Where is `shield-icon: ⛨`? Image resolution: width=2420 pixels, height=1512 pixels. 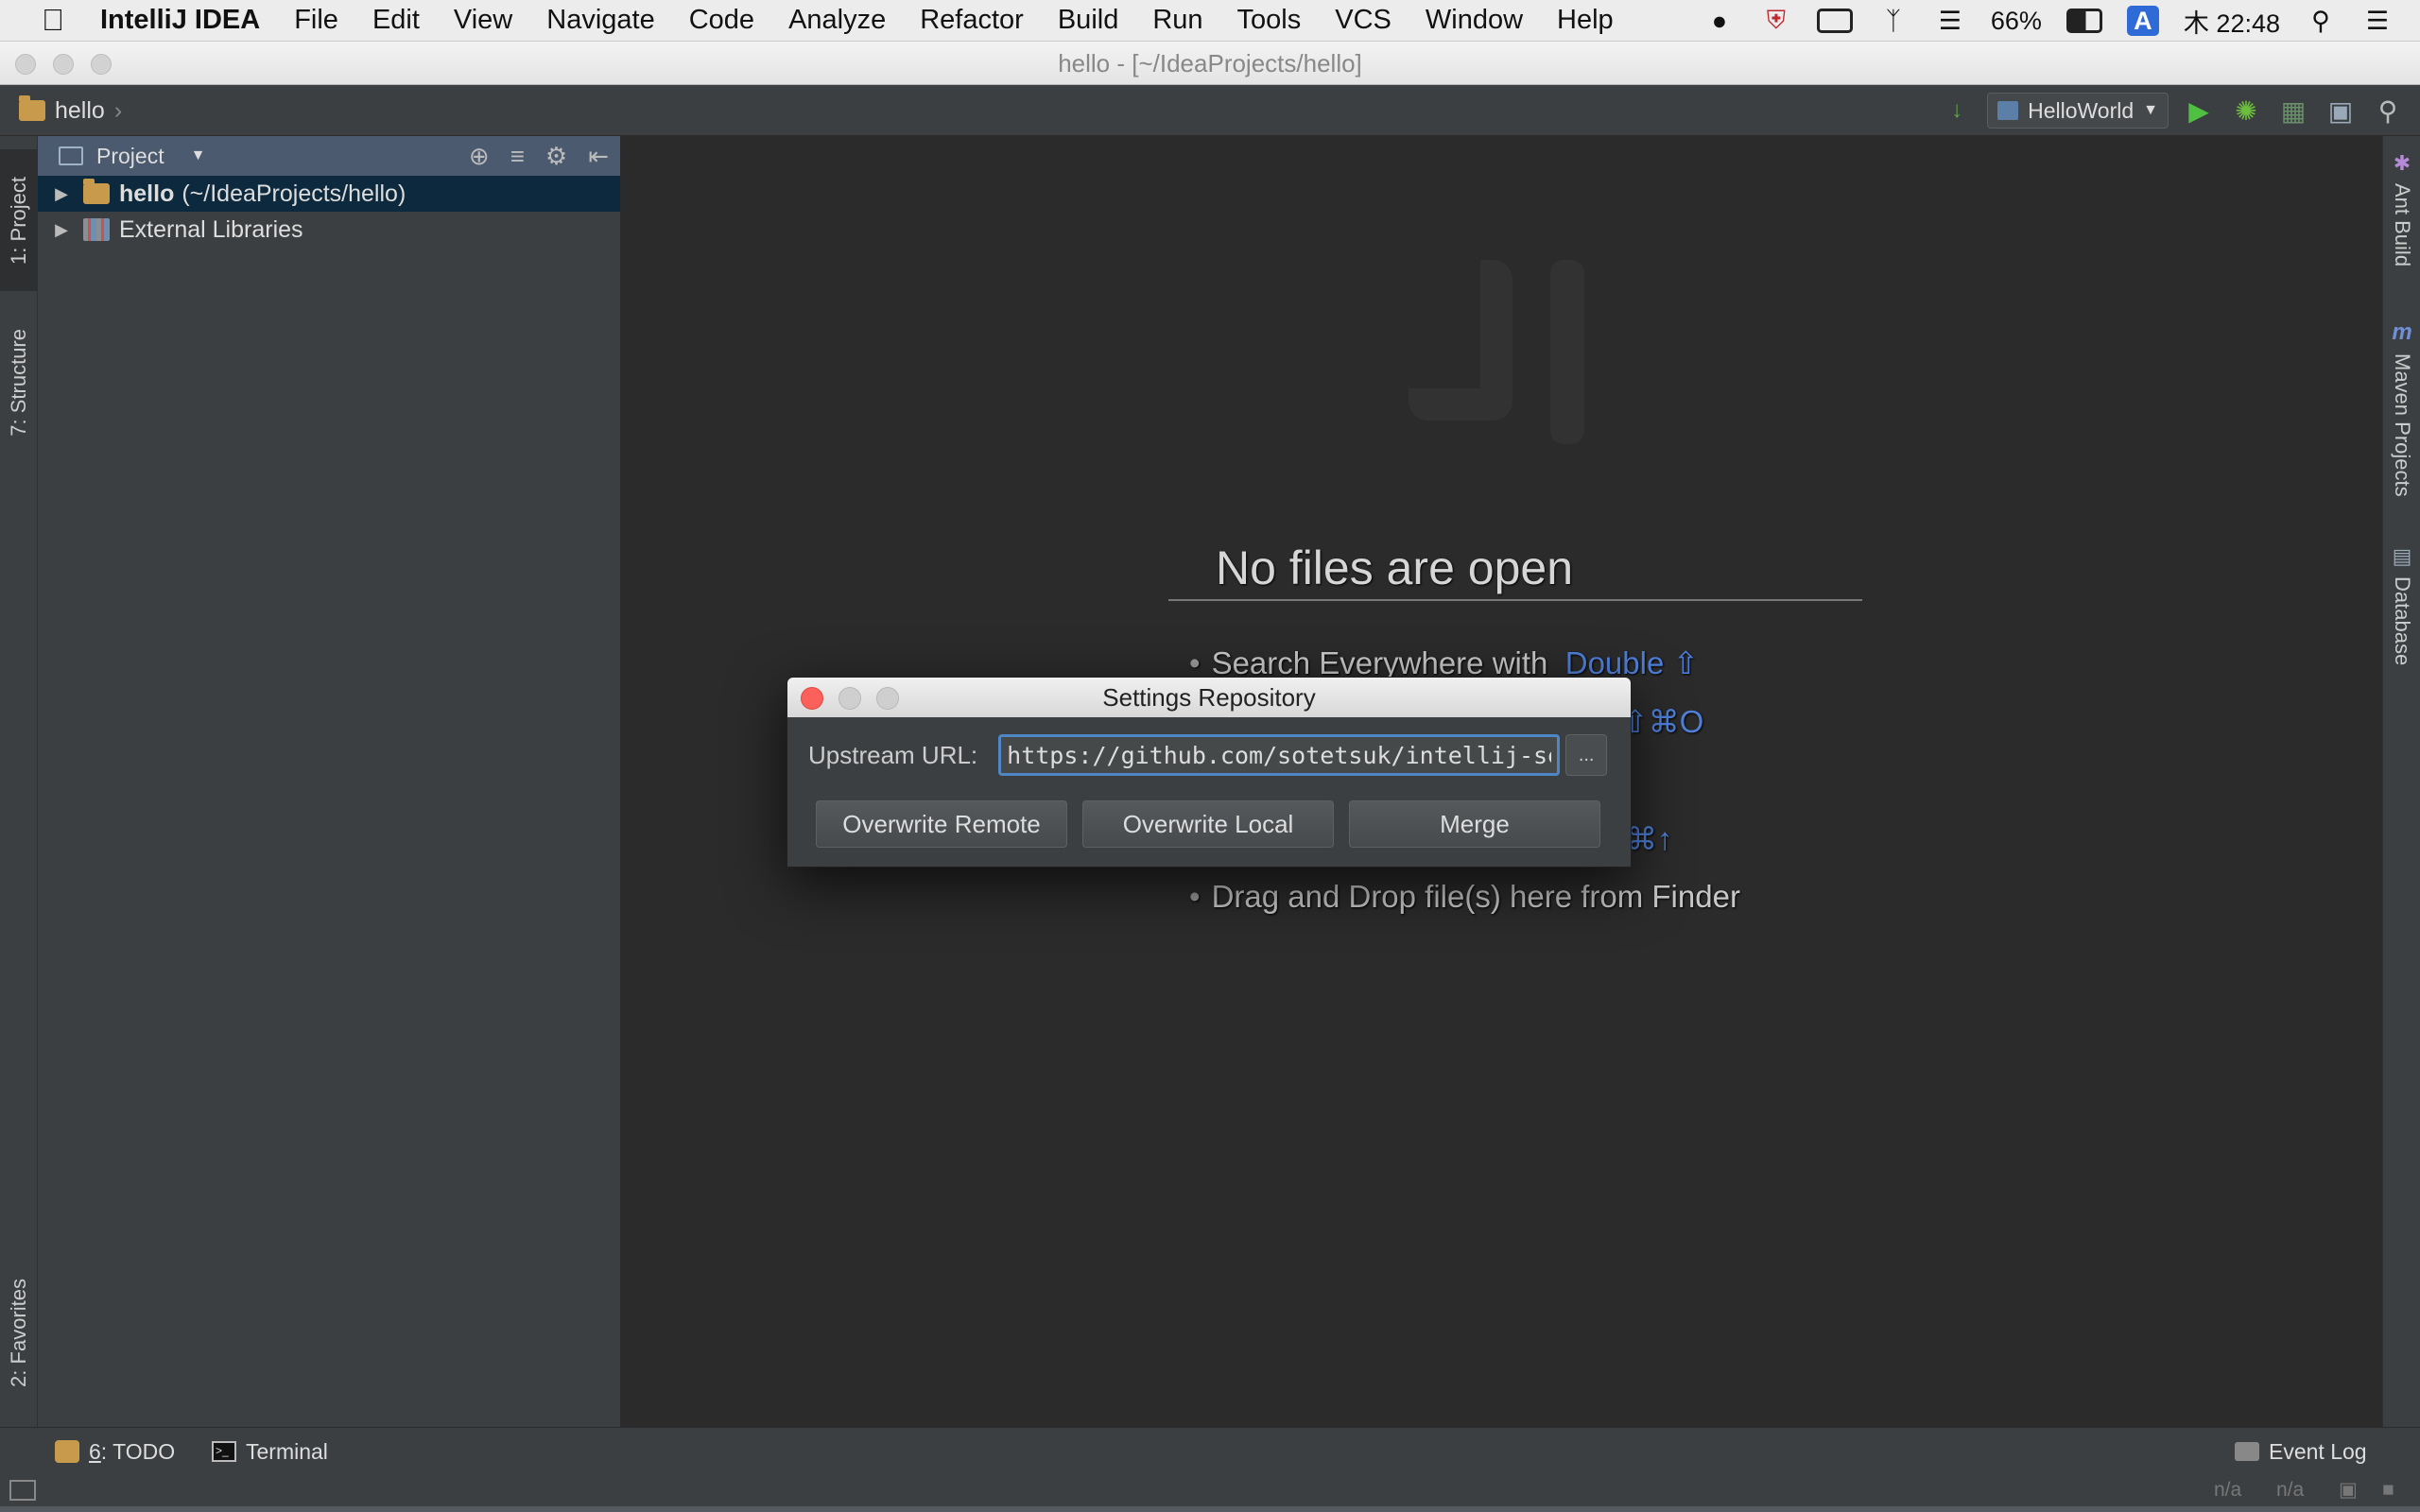 shield-icon: ⛨ is located at coordinates (1776, 20).